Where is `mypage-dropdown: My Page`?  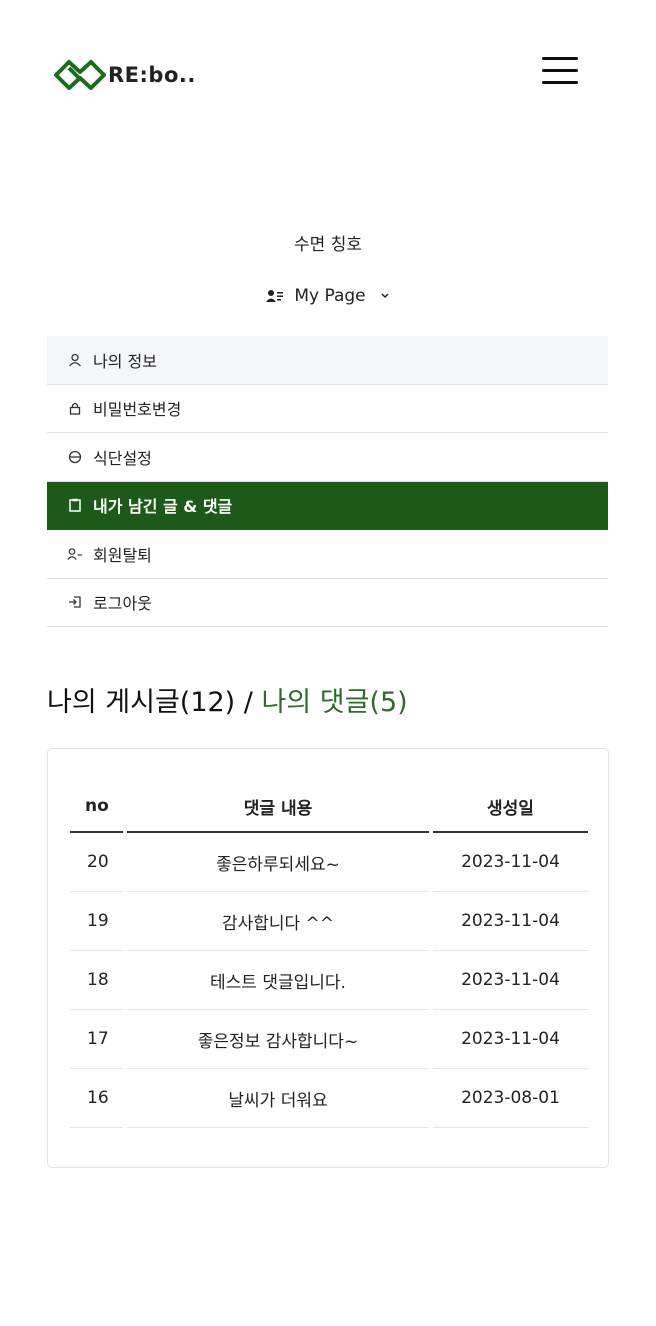 mypage-dropdown: My Page is located at coordinates (328, 296).